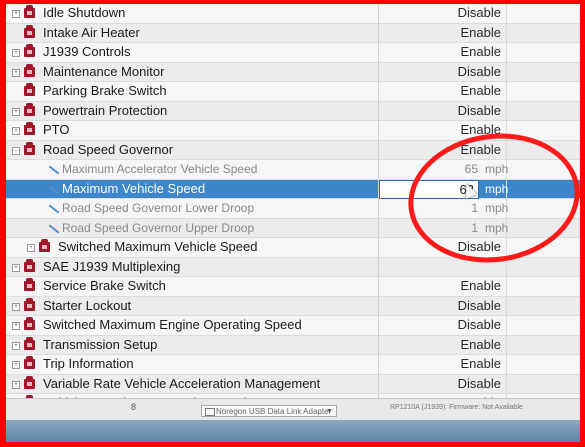 The width and height of the screenshot is (585, 447). Describe the element at coordinates (104, 285) in the screenshot. I see `row-label: Service Brake Switch` at that location.